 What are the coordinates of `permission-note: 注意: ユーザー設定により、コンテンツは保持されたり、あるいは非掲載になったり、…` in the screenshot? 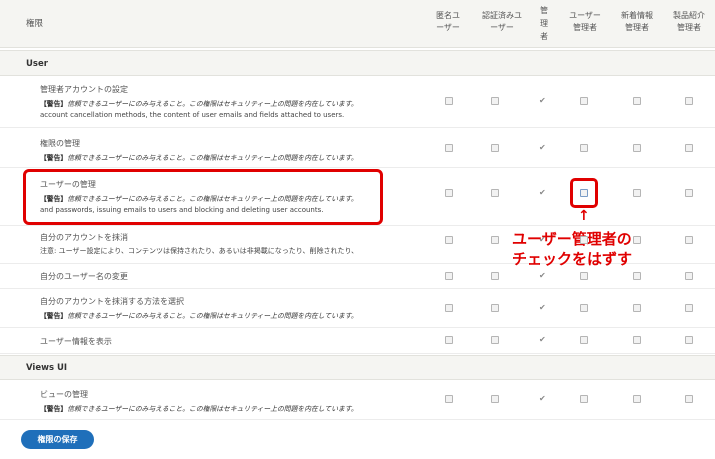 It's located at (199, 251).